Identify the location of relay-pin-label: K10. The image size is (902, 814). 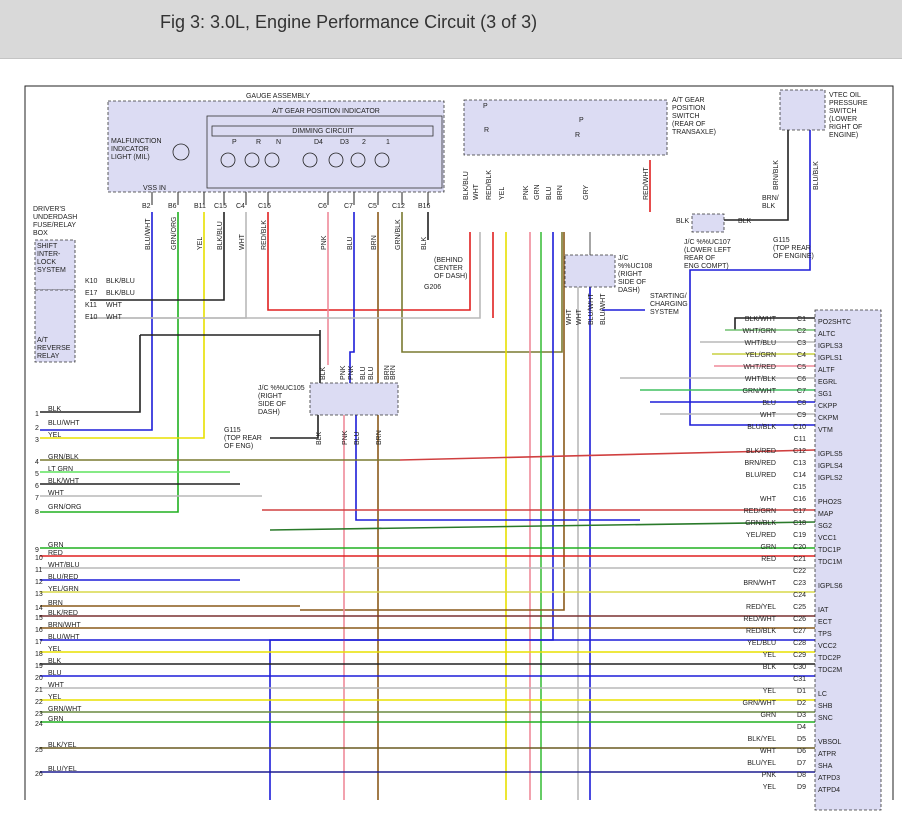
(91, 281).